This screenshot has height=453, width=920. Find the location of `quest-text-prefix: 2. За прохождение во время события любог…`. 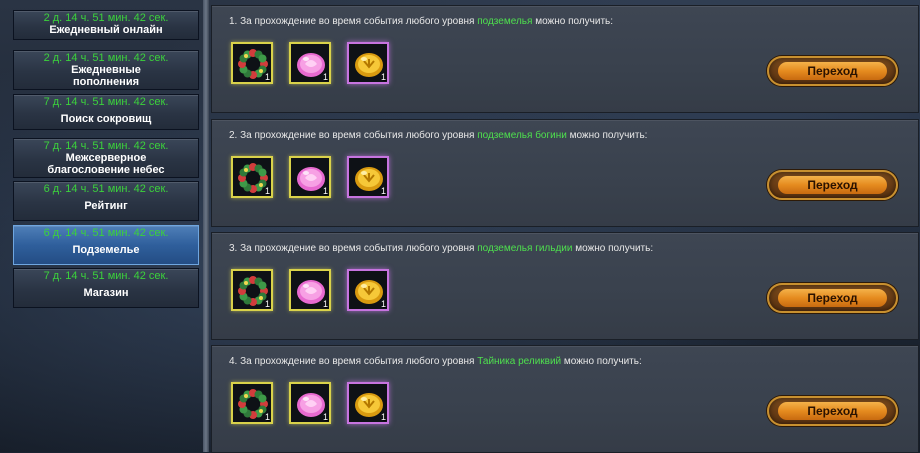

quest-text-prefix: 2. За прохождение во время события любог… is located at coordinates (353, 135).